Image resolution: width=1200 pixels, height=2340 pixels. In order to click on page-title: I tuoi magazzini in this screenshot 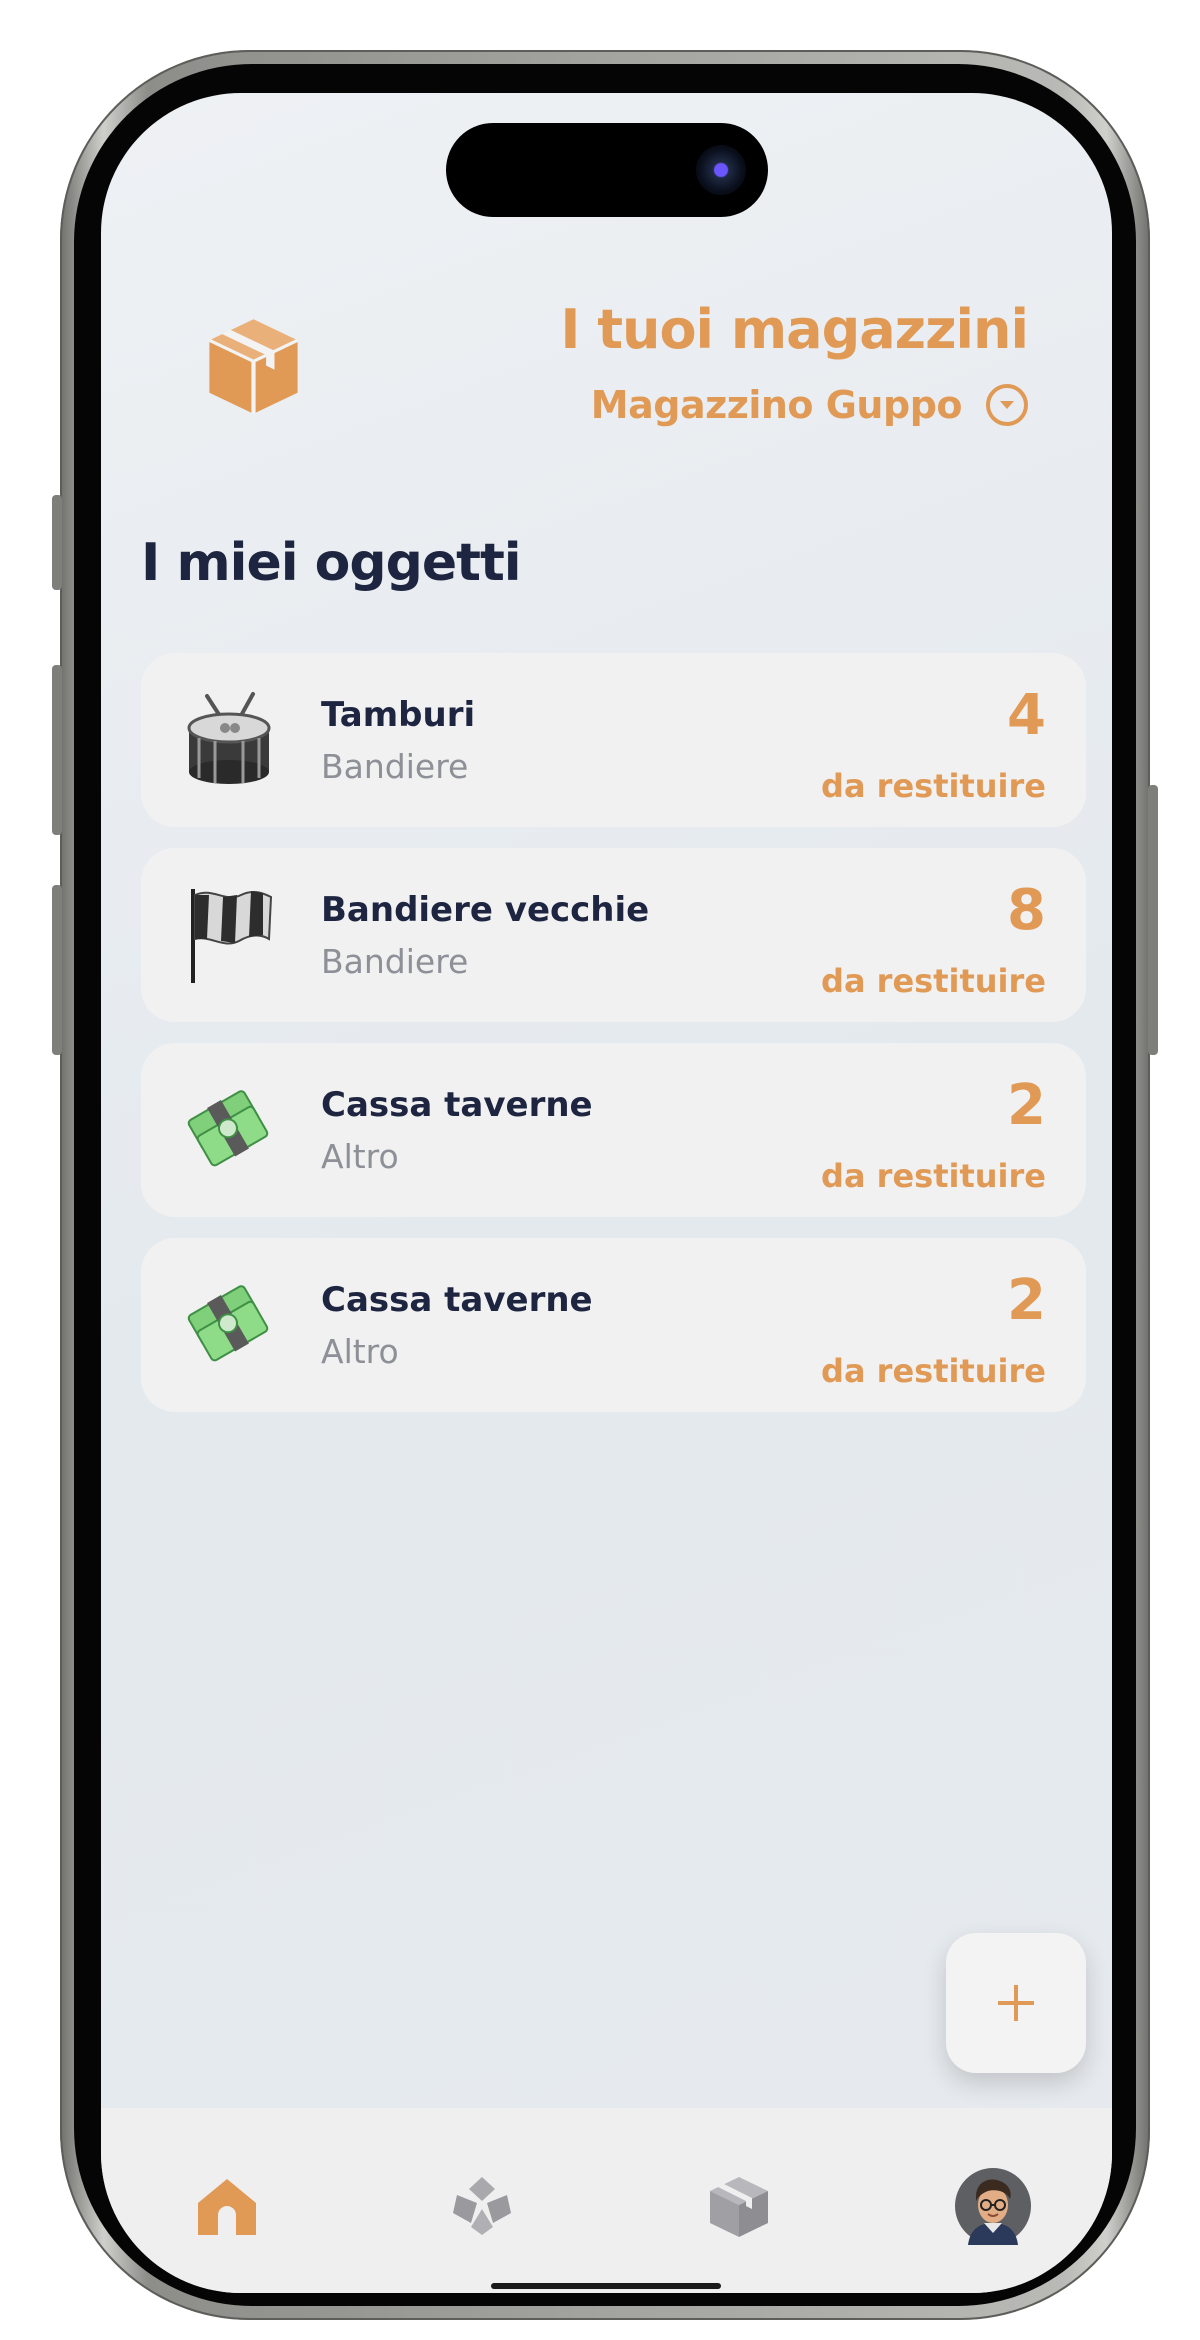, I will do `click(794, 329)`.